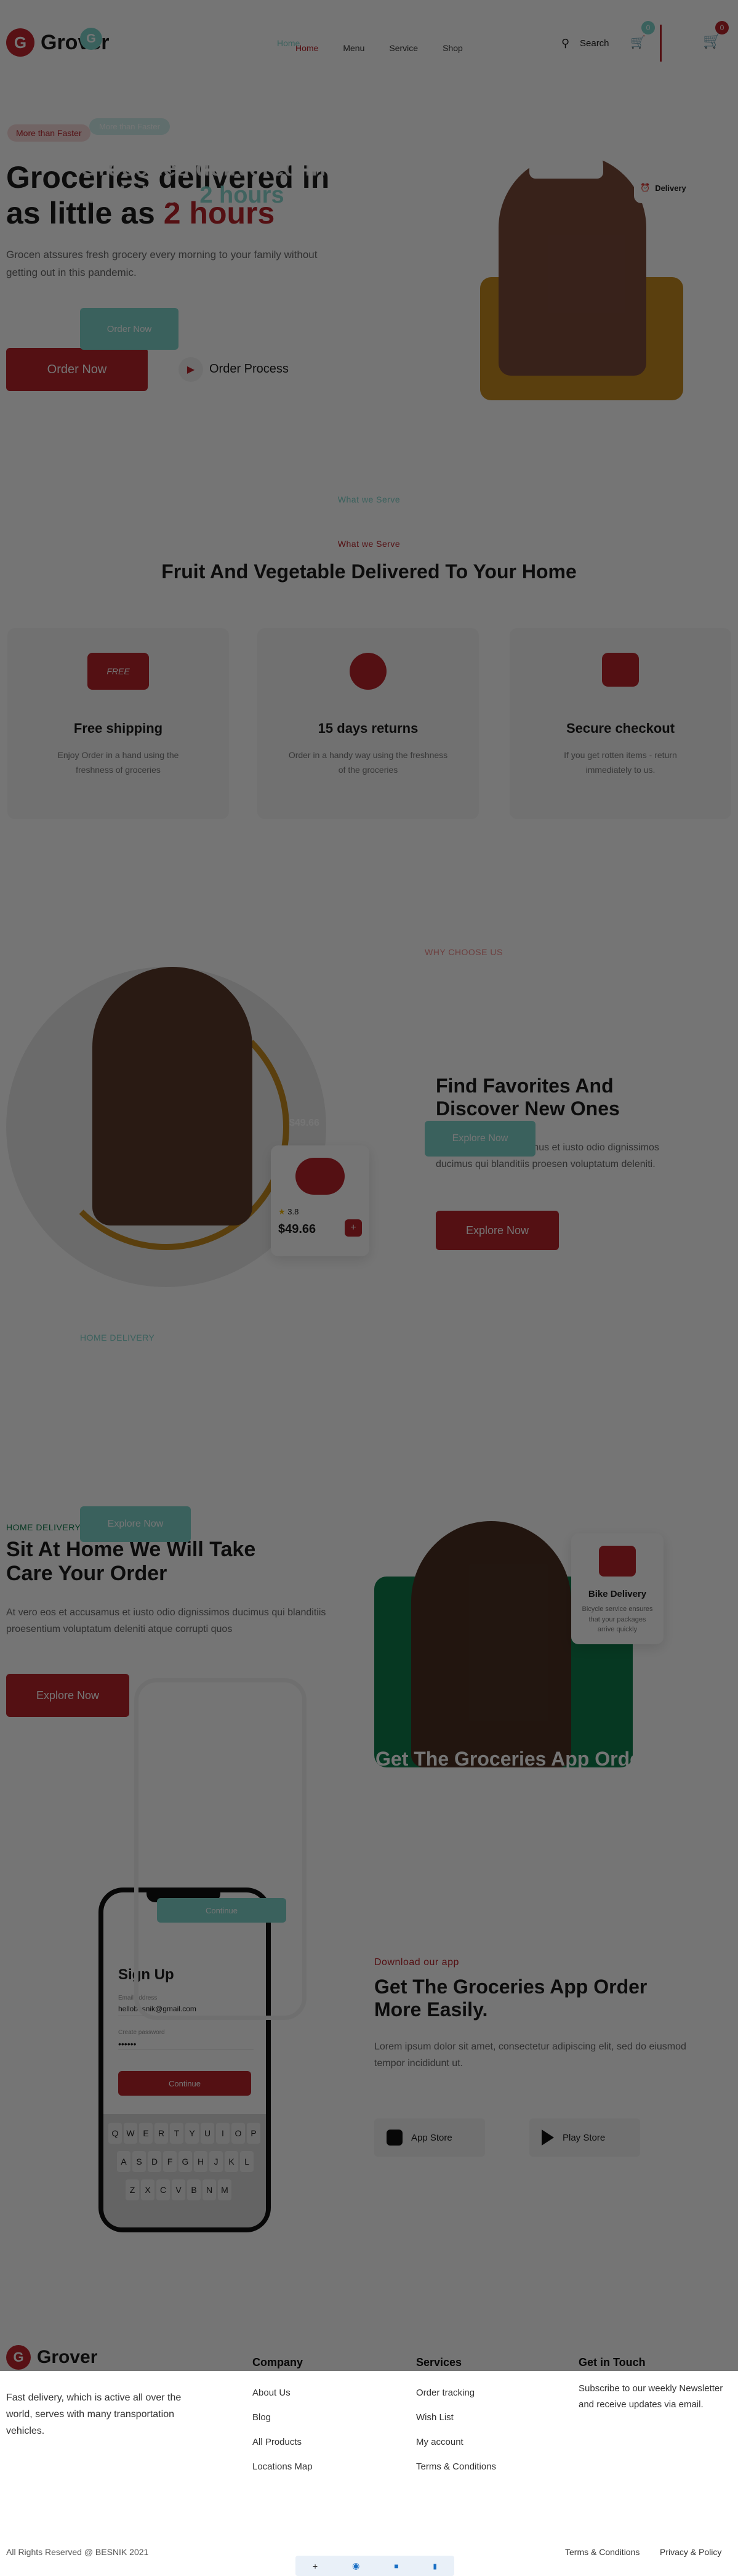 The height and width of the screenshot is (2576, 738). Describe the element at coordinates (320, 1200) in the screenshot. I see `product-card-strawberry: ★ 3.8 $49.66 +` at that location.